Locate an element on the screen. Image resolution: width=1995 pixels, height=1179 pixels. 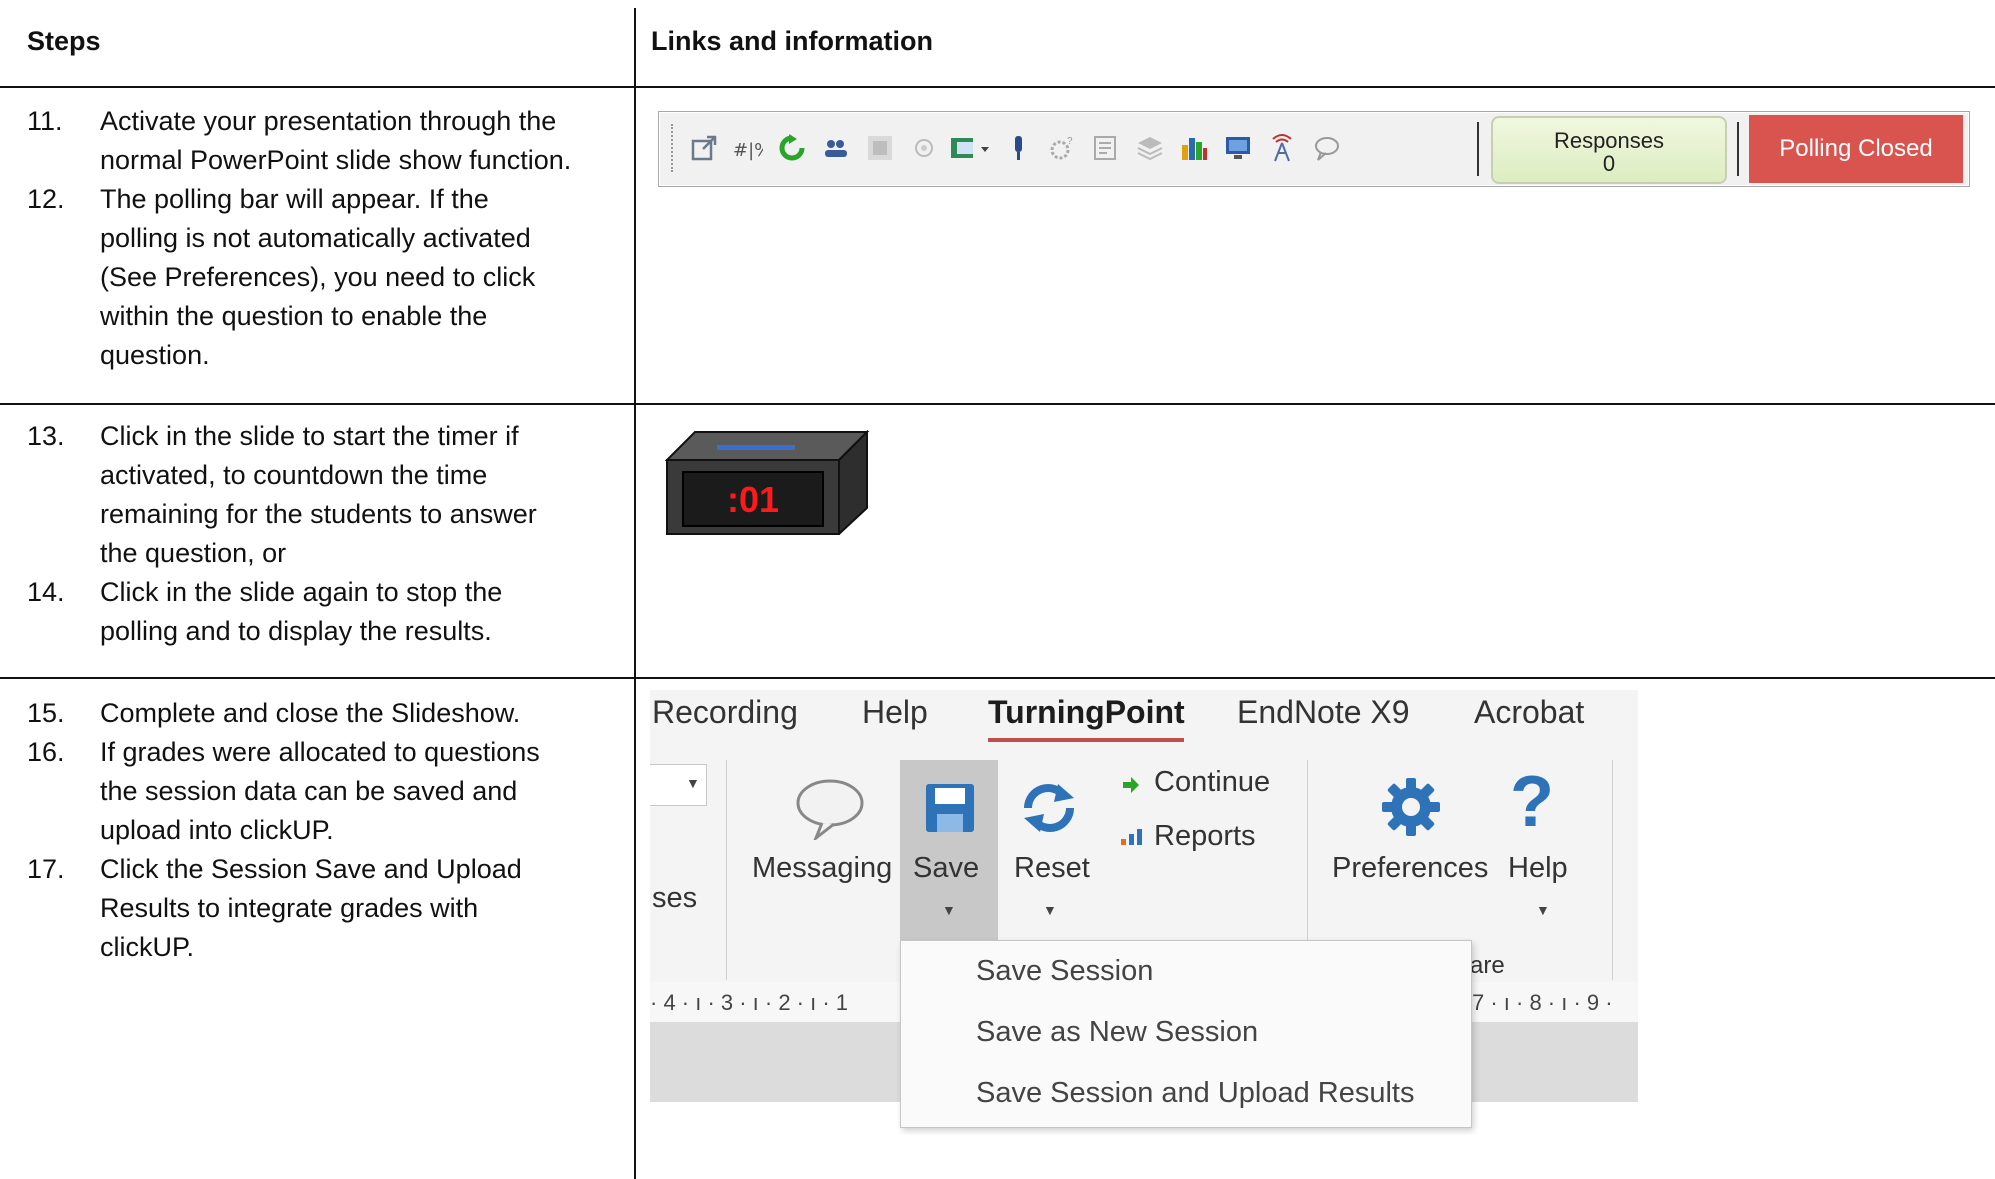
countdown-timer: :01 is located at coordinates (767, 482).